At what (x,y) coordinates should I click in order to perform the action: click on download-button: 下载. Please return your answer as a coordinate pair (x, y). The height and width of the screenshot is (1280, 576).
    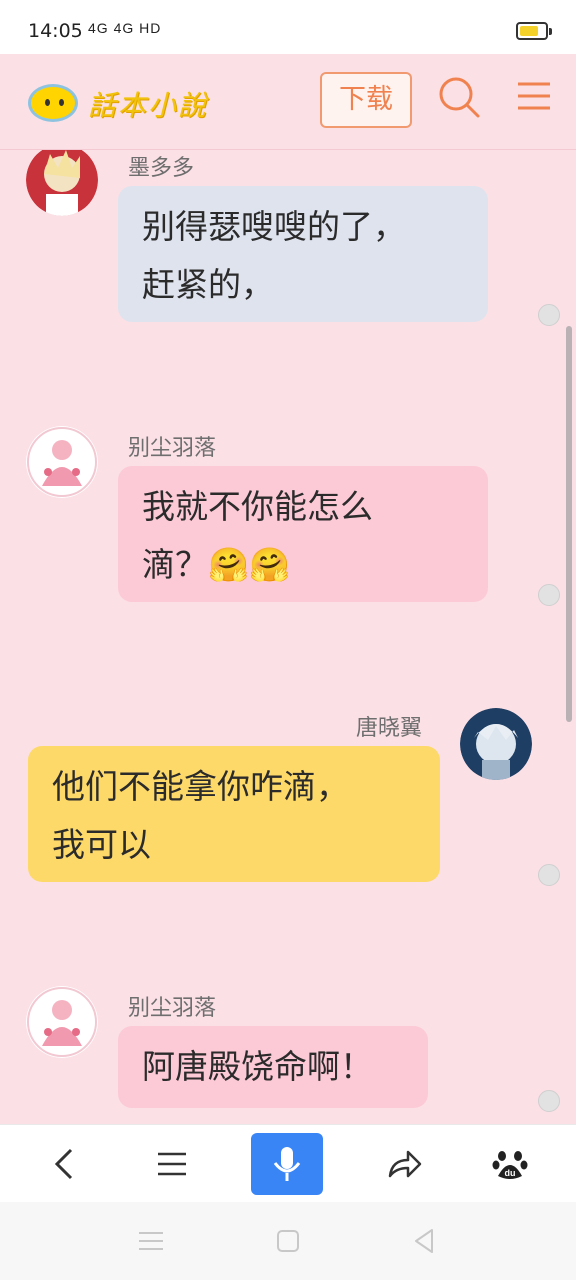
    Looking at the image, I should click on (366, 100).